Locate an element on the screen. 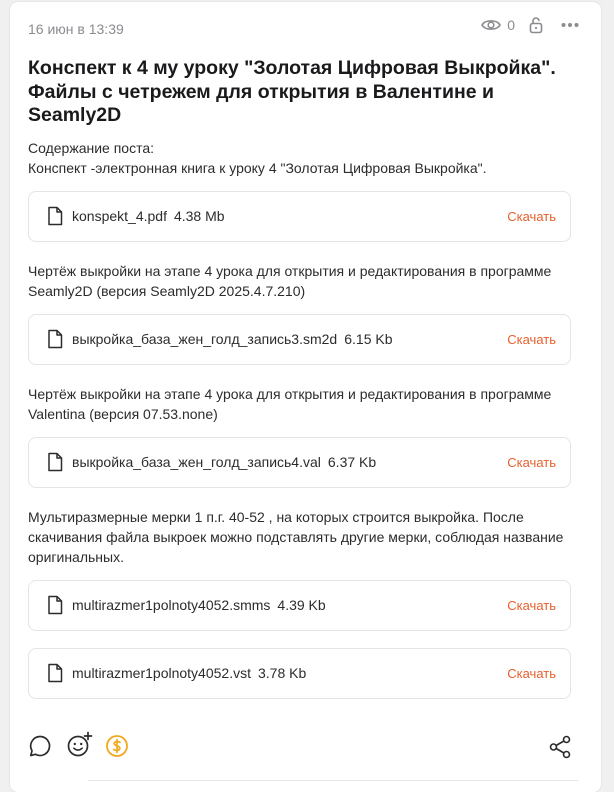 The width and height of the screenshot is (614, 792). file-name: multirazmer1polnoty4052.smms 4.39 Kb is located at coordinates (199, 605).